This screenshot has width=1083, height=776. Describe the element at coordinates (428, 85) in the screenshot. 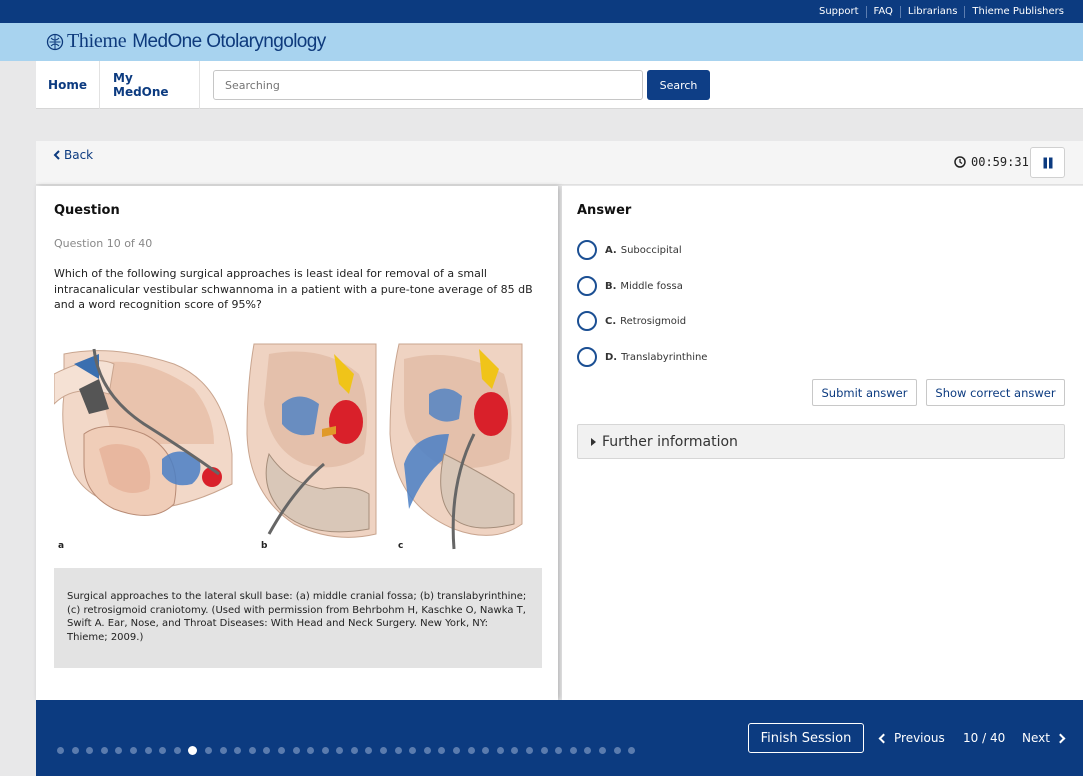

I see `search-input` at that location.